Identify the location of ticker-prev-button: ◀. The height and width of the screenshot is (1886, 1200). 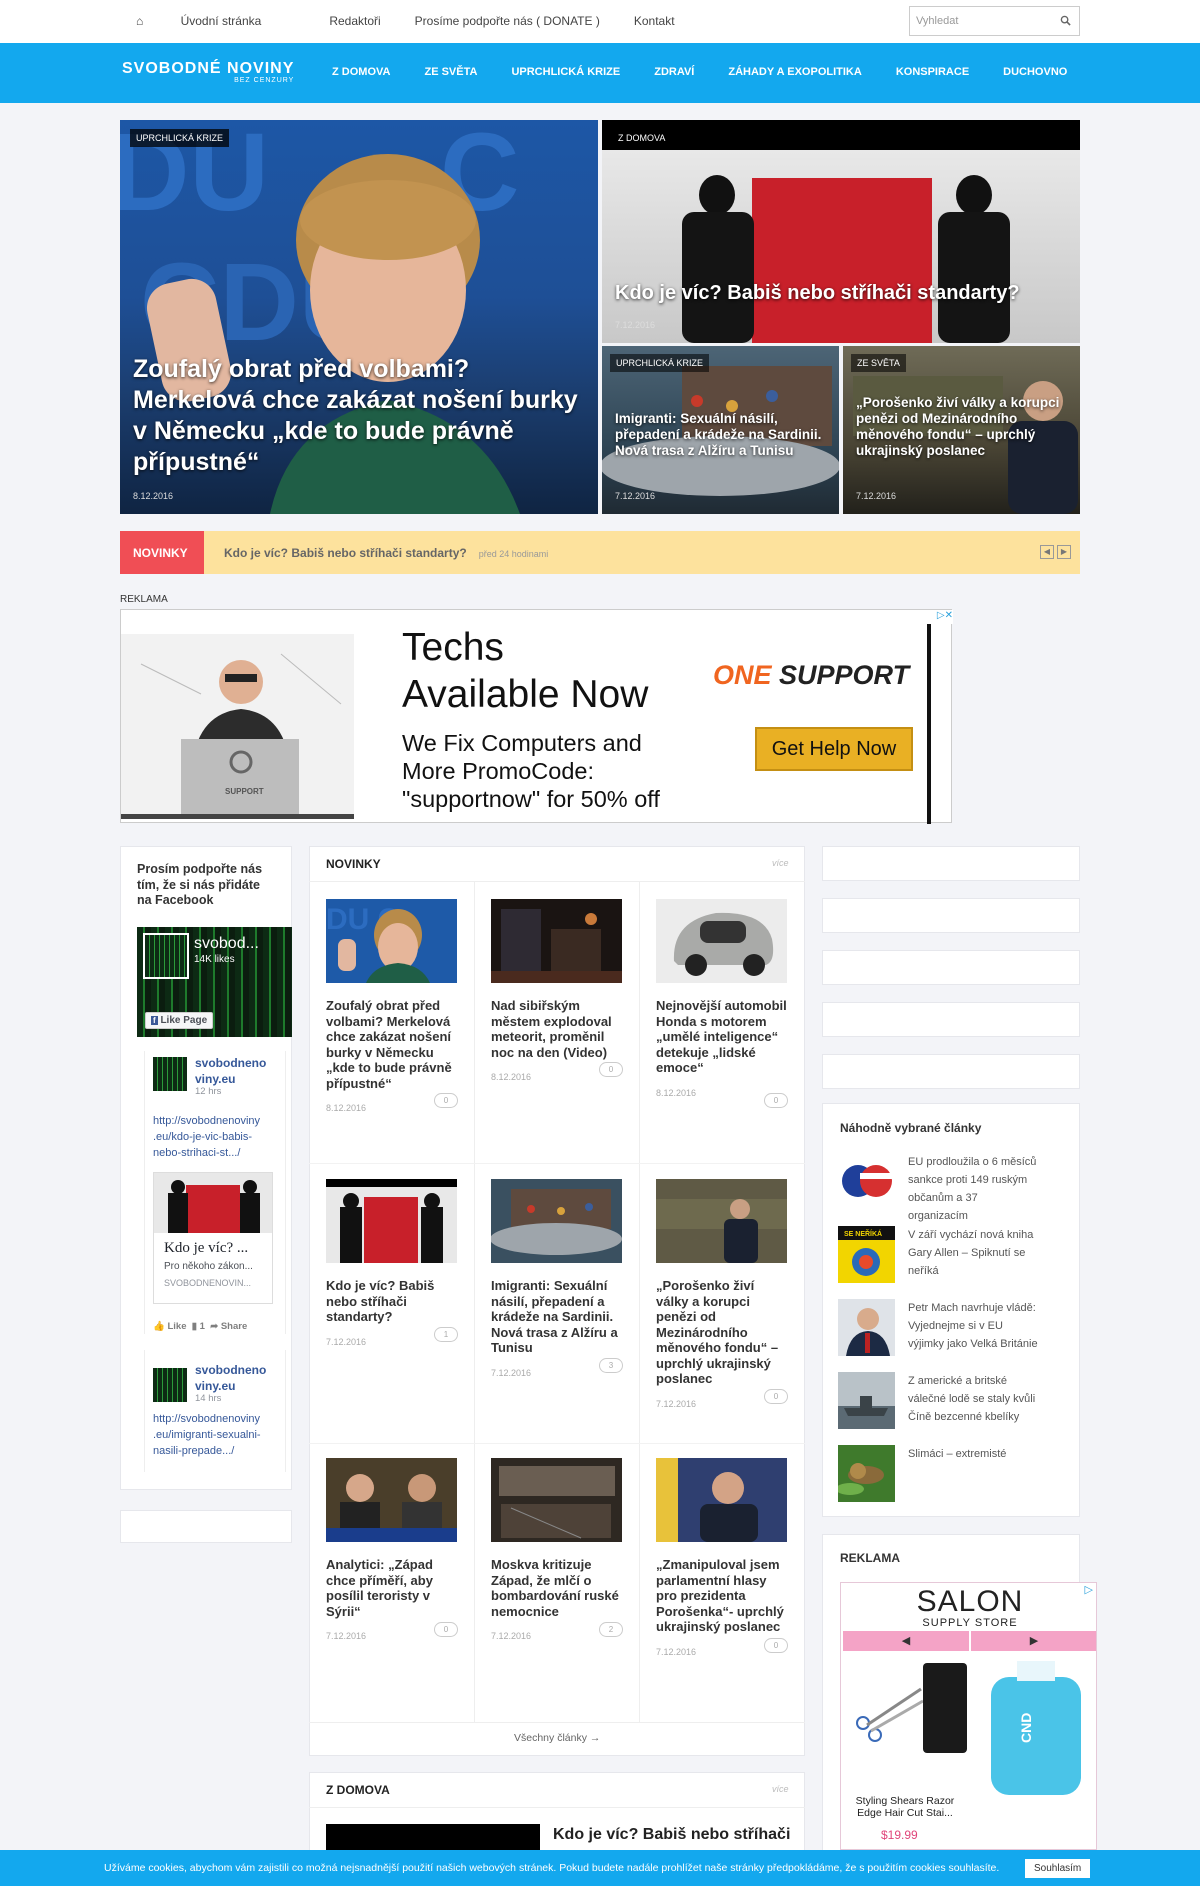
(1047, 552).